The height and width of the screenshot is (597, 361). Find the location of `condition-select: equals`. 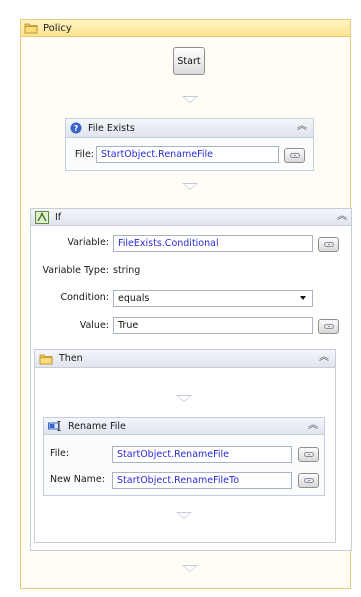

condition-select: equals is located at coordinates (213, 298).